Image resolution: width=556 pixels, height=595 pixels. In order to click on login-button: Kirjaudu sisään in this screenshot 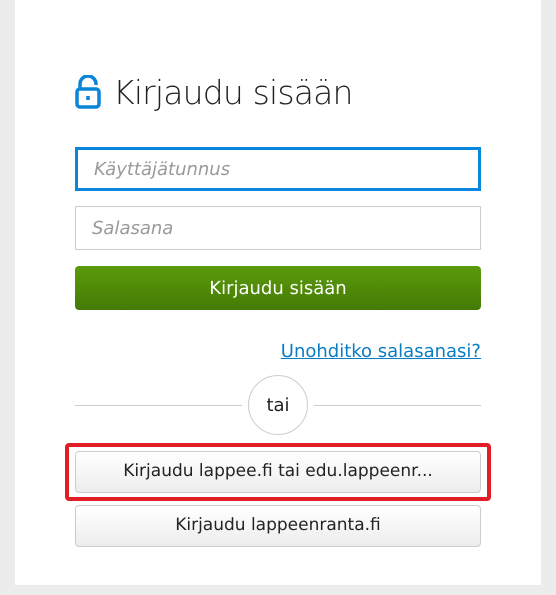, I will do `click(278, 288)`.